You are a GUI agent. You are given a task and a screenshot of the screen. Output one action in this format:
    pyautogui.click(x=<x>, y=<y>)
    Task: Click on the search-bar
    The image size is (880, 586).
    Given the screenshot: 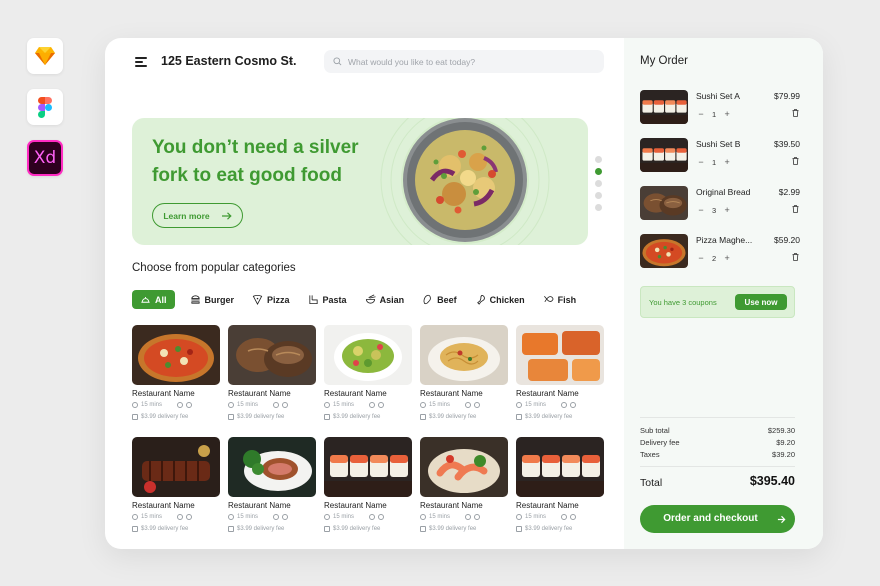 What is the action you would take?
    pyautogui.click(x=464, y=61)
    